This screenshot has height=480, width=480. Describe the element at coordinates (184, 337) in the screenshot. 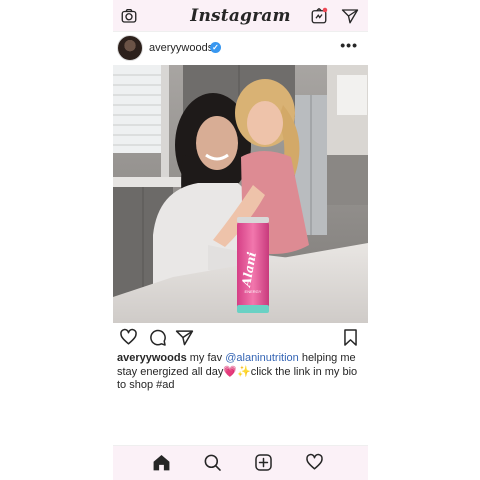

I see `share-icon` at that location.